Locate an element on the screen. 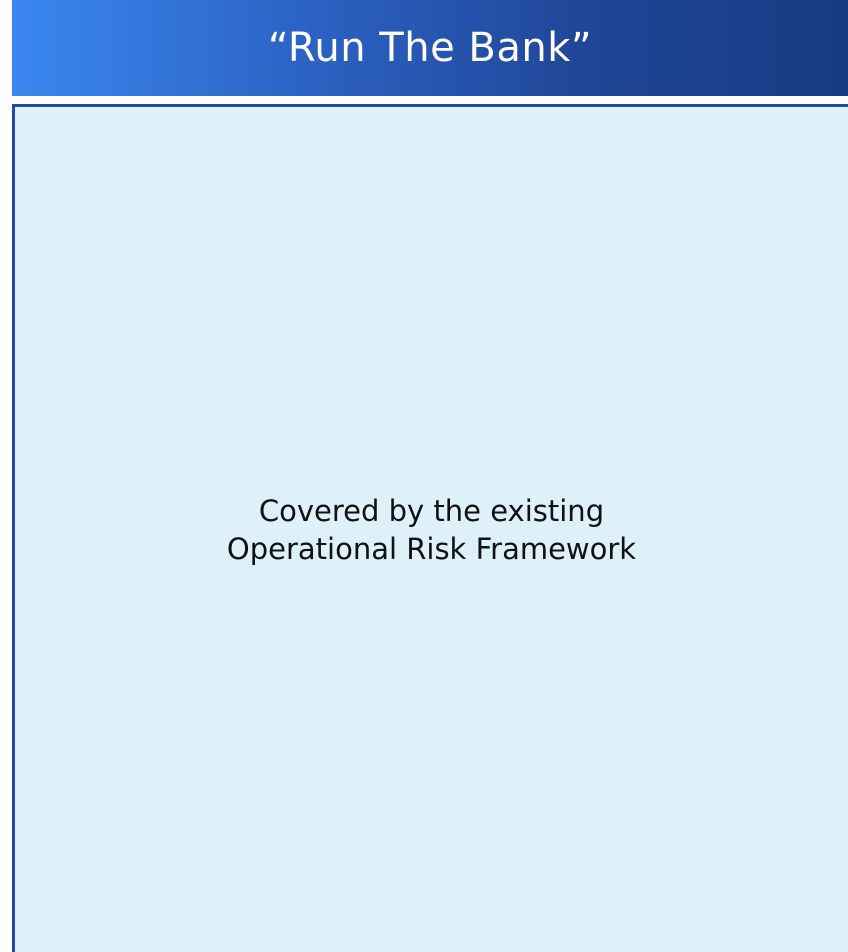  panel-line-2: Operational Risk Framework is located at coordinates (431, 548).